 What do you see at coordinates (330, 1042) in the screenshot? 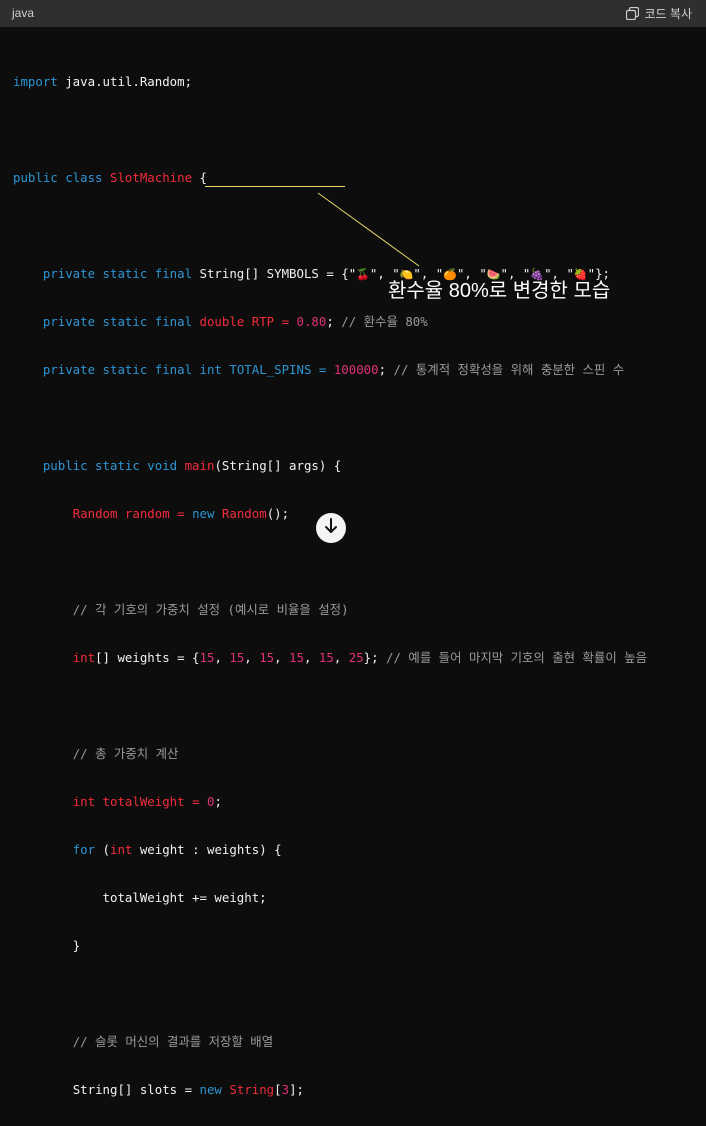
I see `code-line: // 슬롯 머신의 결과를 저장할 배열` at bounding box center [330, 1042].